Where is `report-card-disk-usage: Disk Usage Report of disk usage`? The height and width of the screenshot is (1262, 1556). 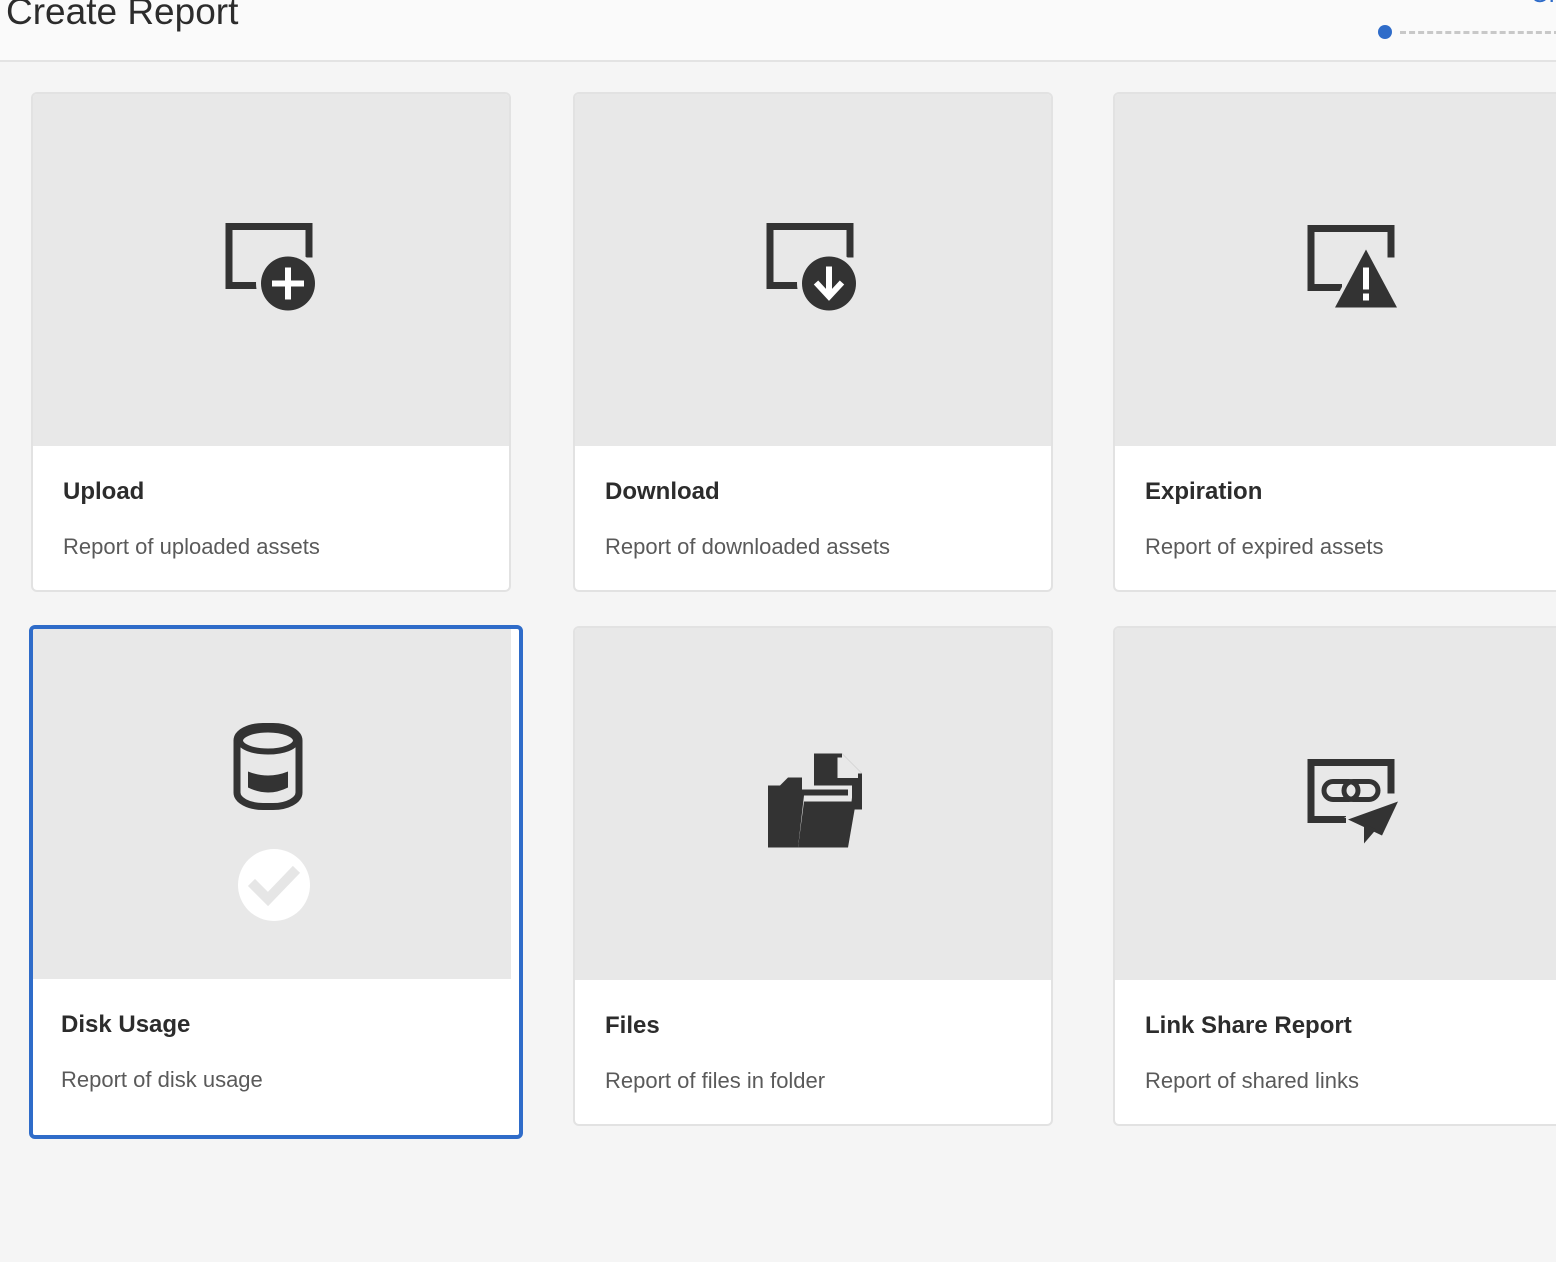
report-card-disk-usage: Disk Usage Report of disk usage is located at coordinates (276, 882).